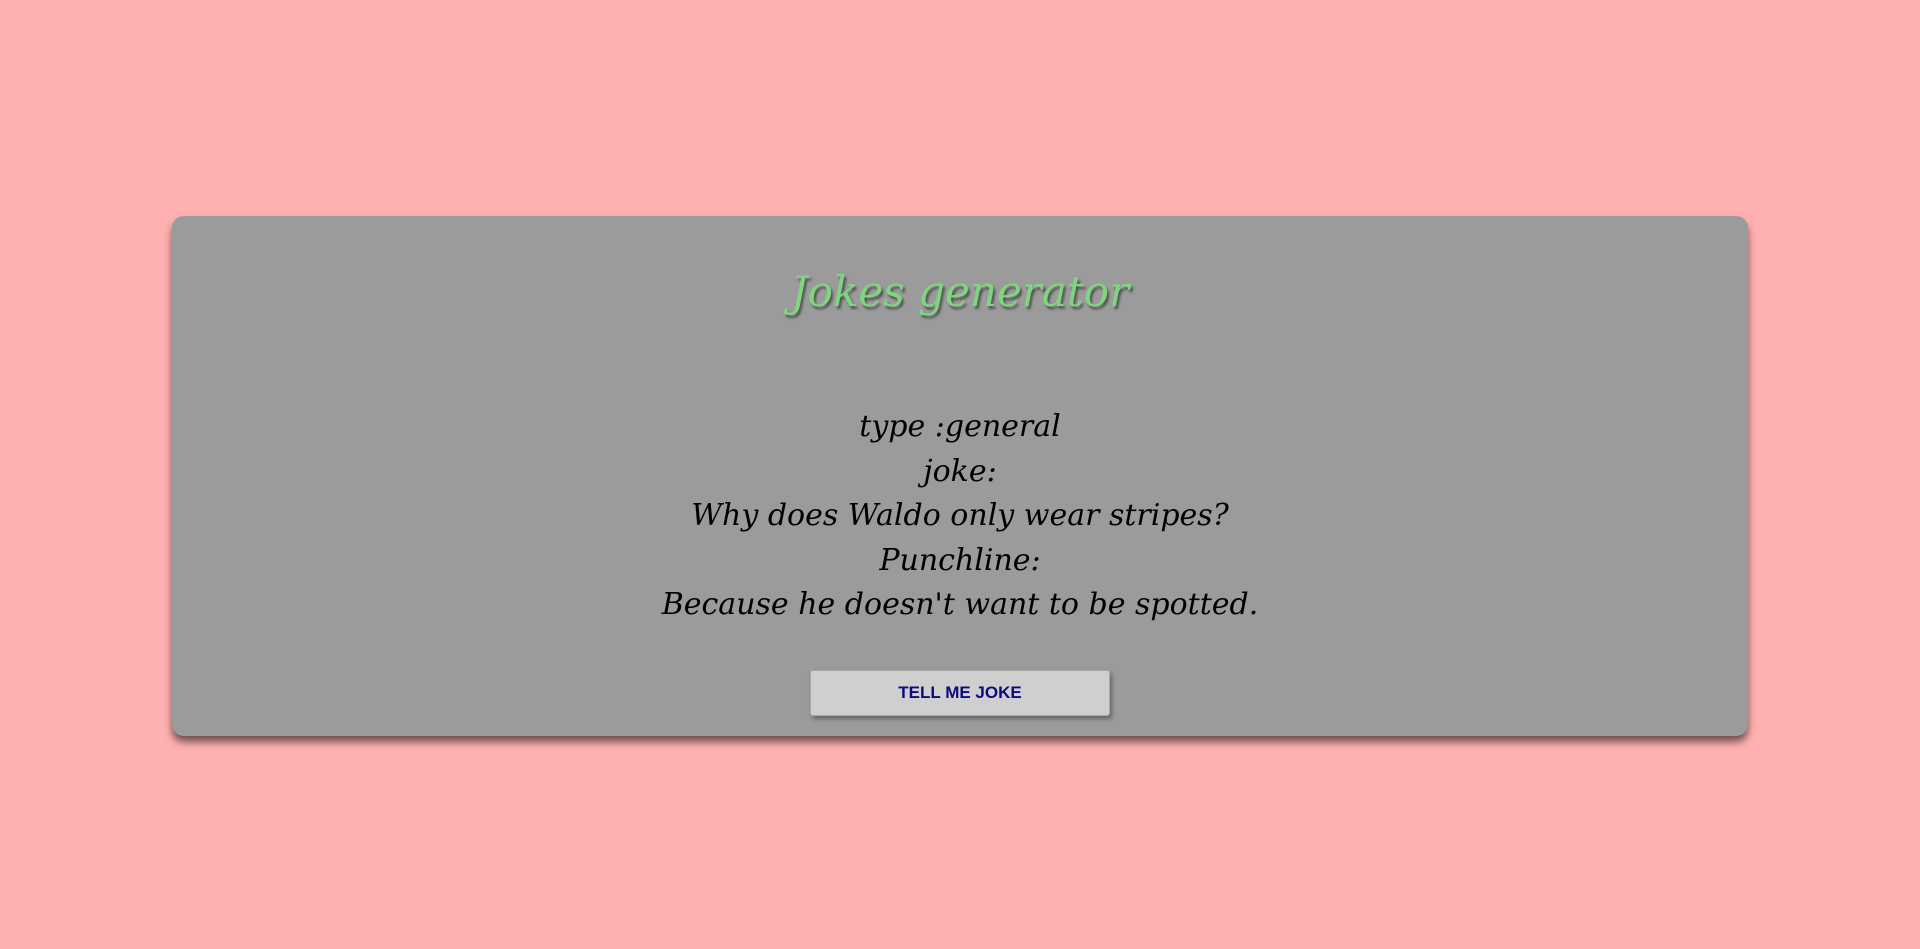  What do you see at coordinates (960, 560) in the screenshot?
I see `punchline-label: Punchline:` at bounding box center [960, 560].